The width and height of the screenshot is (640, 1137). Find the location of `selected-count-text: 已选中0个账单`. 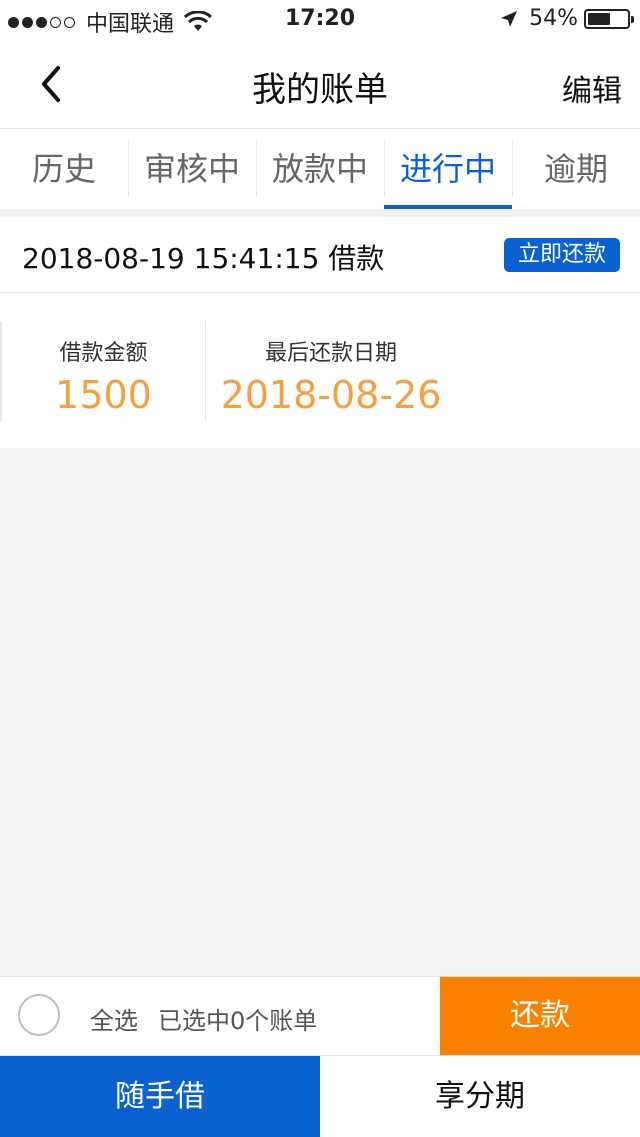

selected-count-text: 已选中0个账单 is located at coordinates (238, 1021).